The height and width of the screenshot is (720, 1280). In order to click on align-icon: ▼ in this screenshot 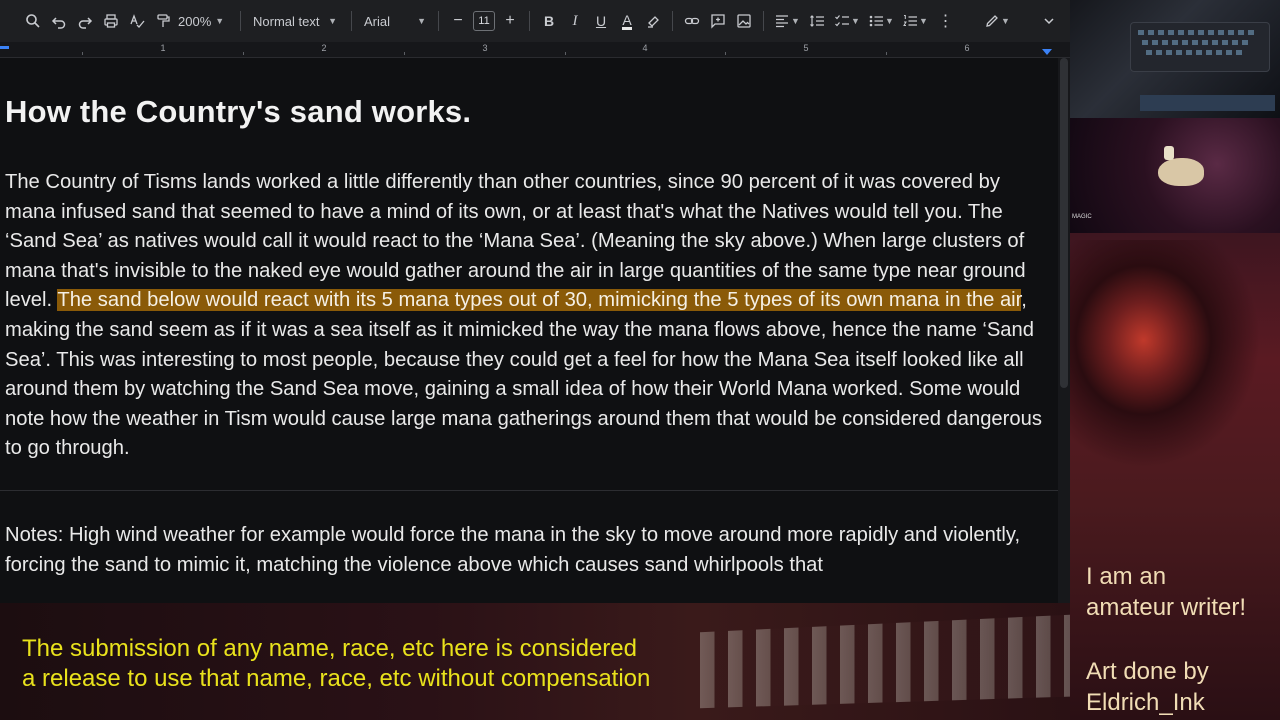, I will do `click(787, 21)`.